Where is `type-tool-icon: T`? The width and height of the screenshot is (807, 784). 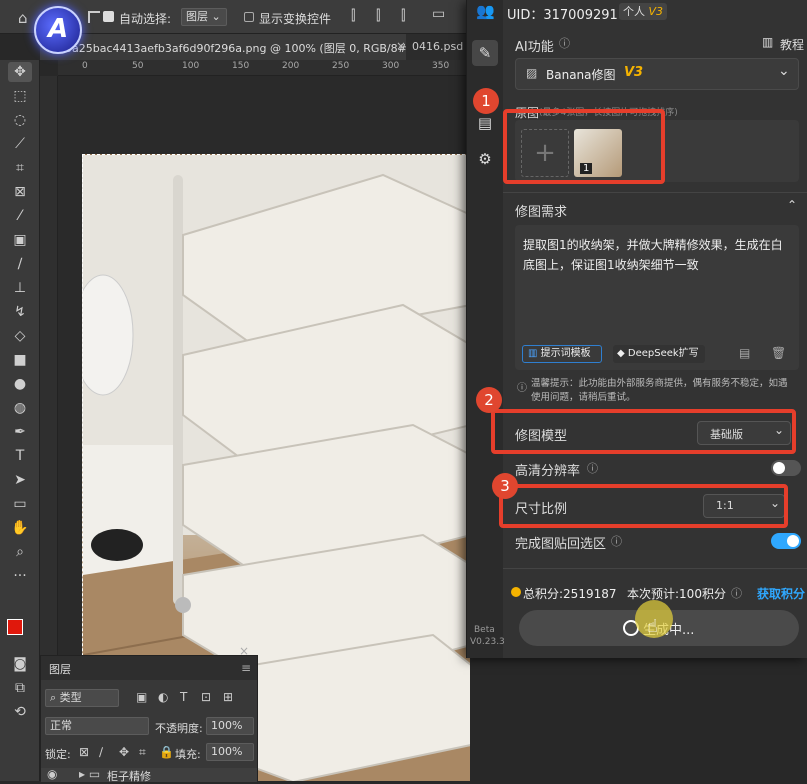
type-tool-icon: T is located at coordinates (20, 456).